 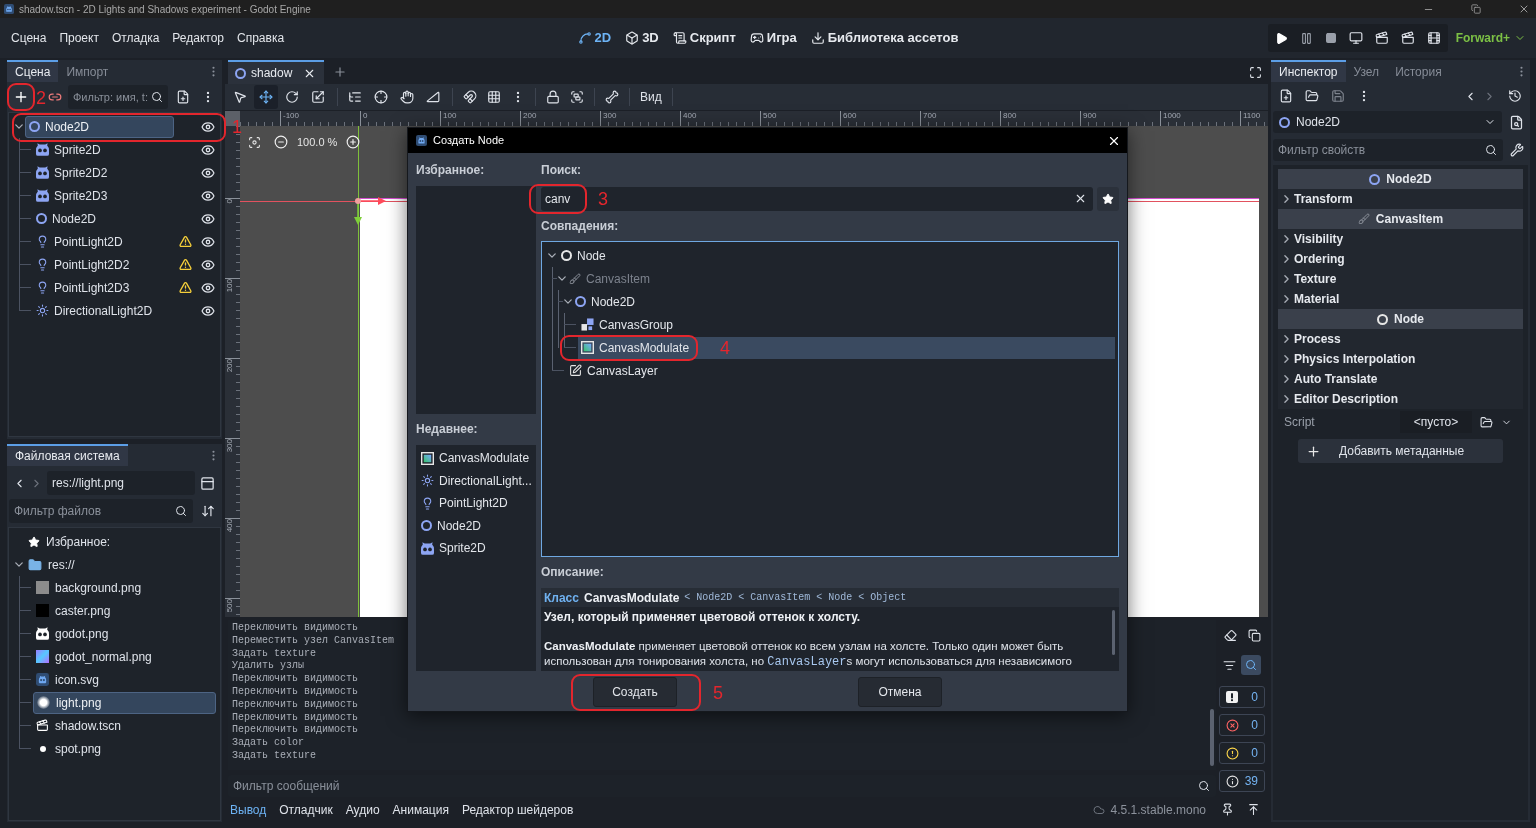 What do you see at coordinates (420, 809) in the screenshot?
I see `panel-tab: Анимация` at bounding box center [420, 809].